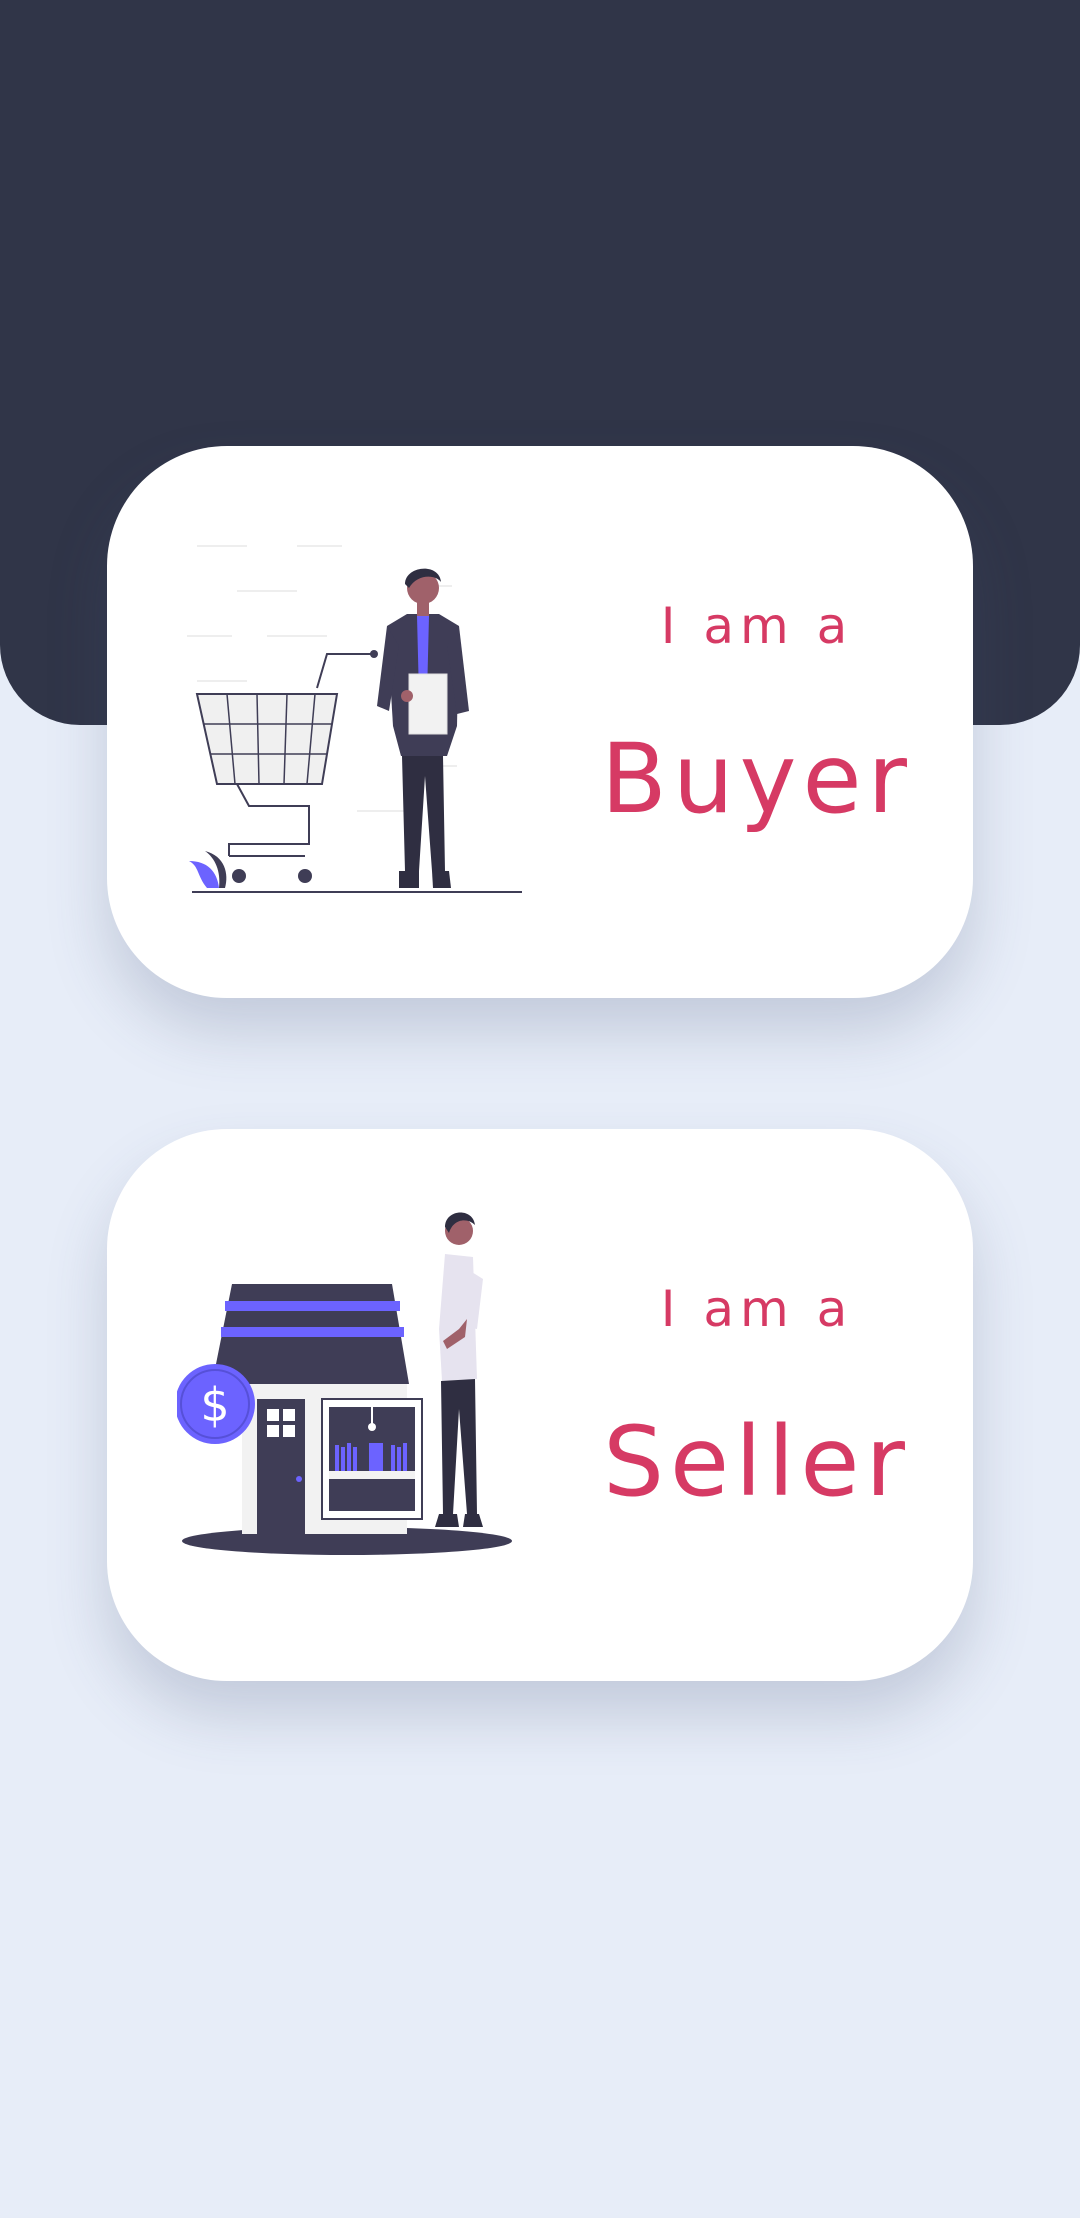  What do you see at coordinates (757, 722) in the screenshot?
I see `buyer-card-text: I am a Buyer` at bounding box center [757, 722].